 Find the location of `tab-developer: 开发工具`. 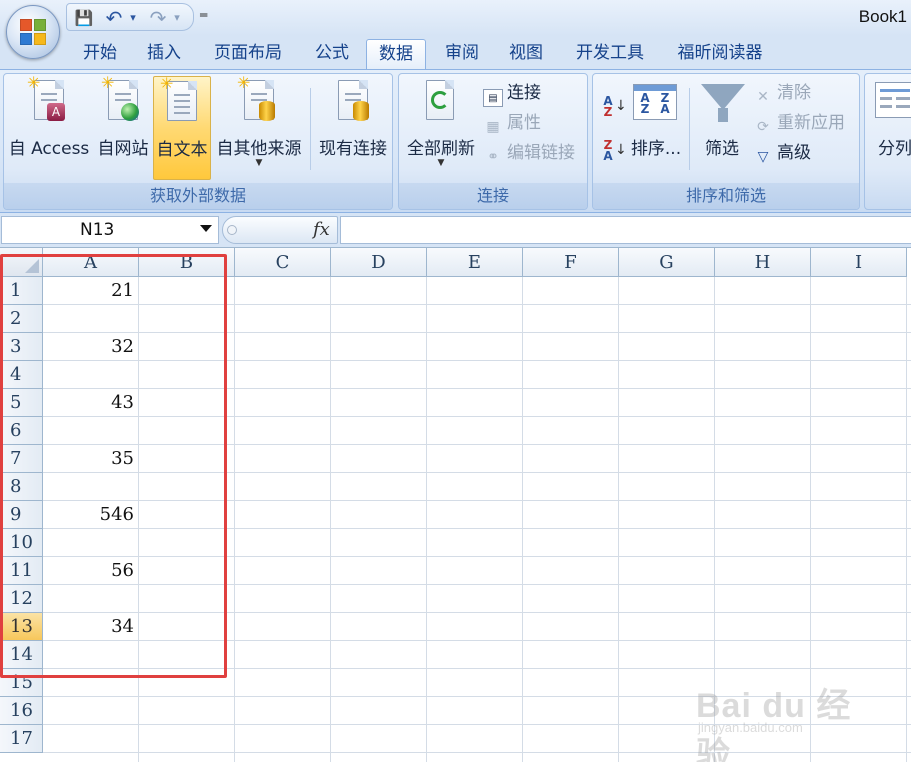

tab-developer: 开发工具 is located at coordinates (610, 54).